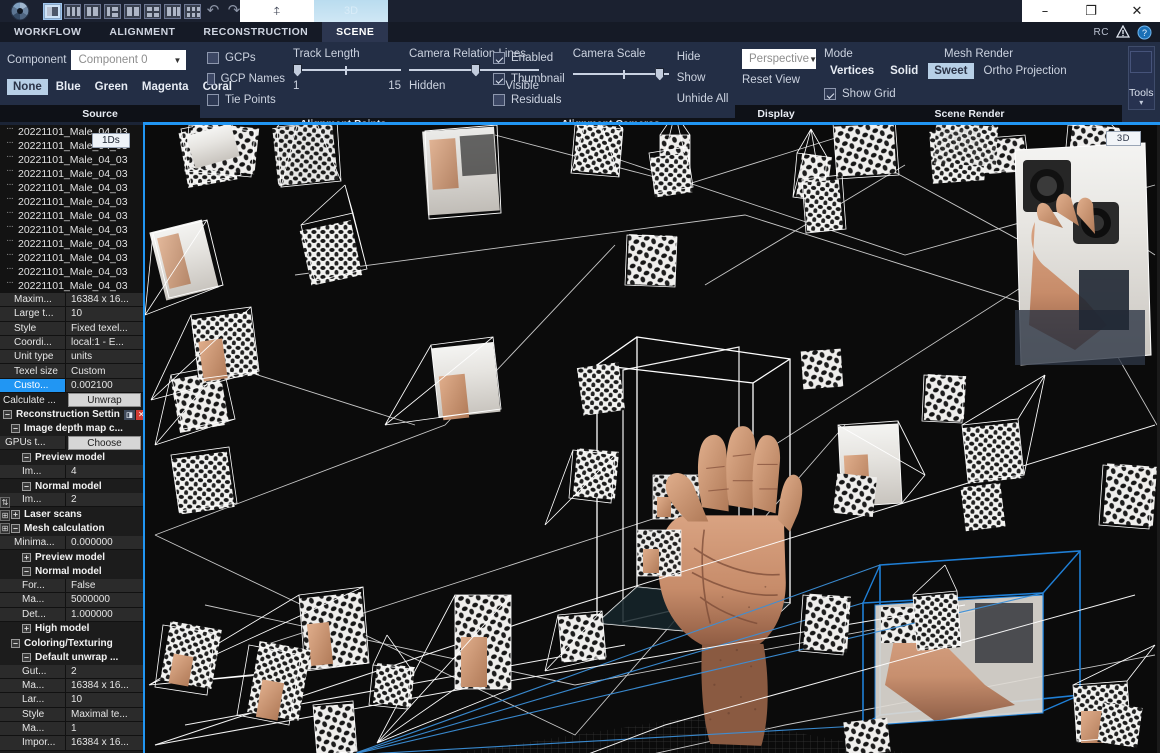  I want to click on panel-float-button: ◨, so click(129, 414).